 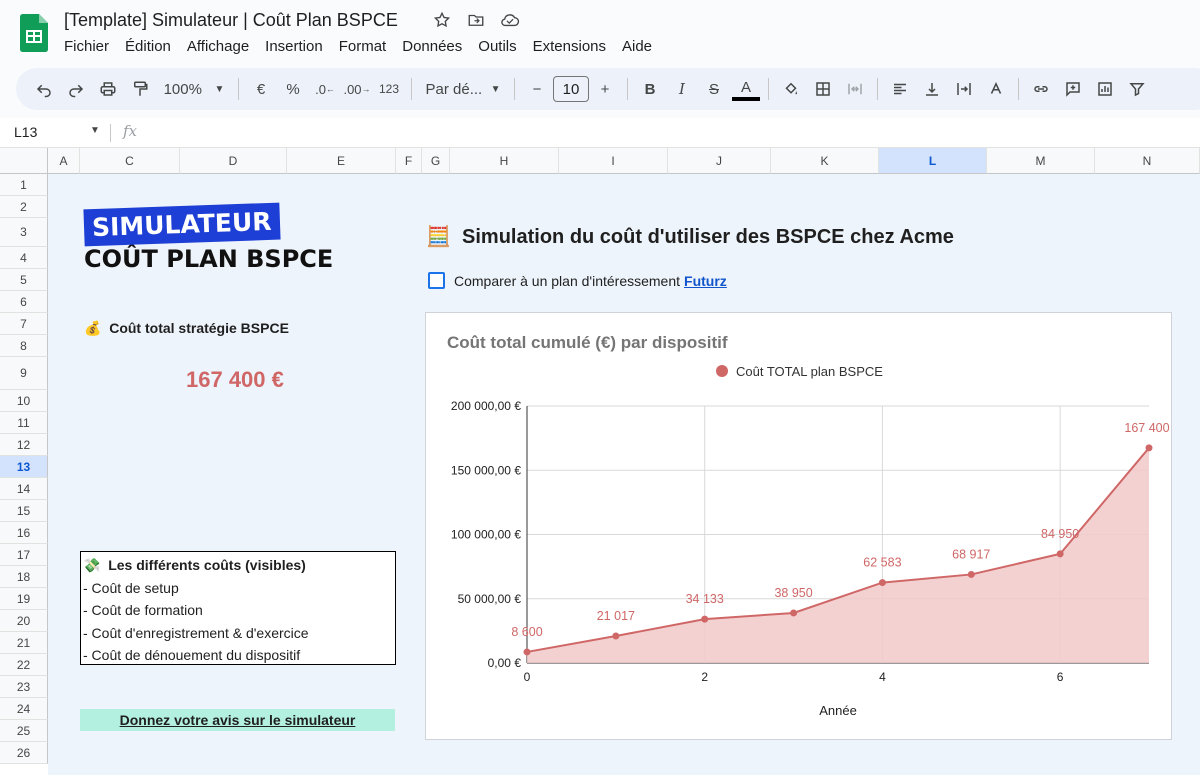 I want to click on menu-outils: Outils, so click(x=497, y=46).